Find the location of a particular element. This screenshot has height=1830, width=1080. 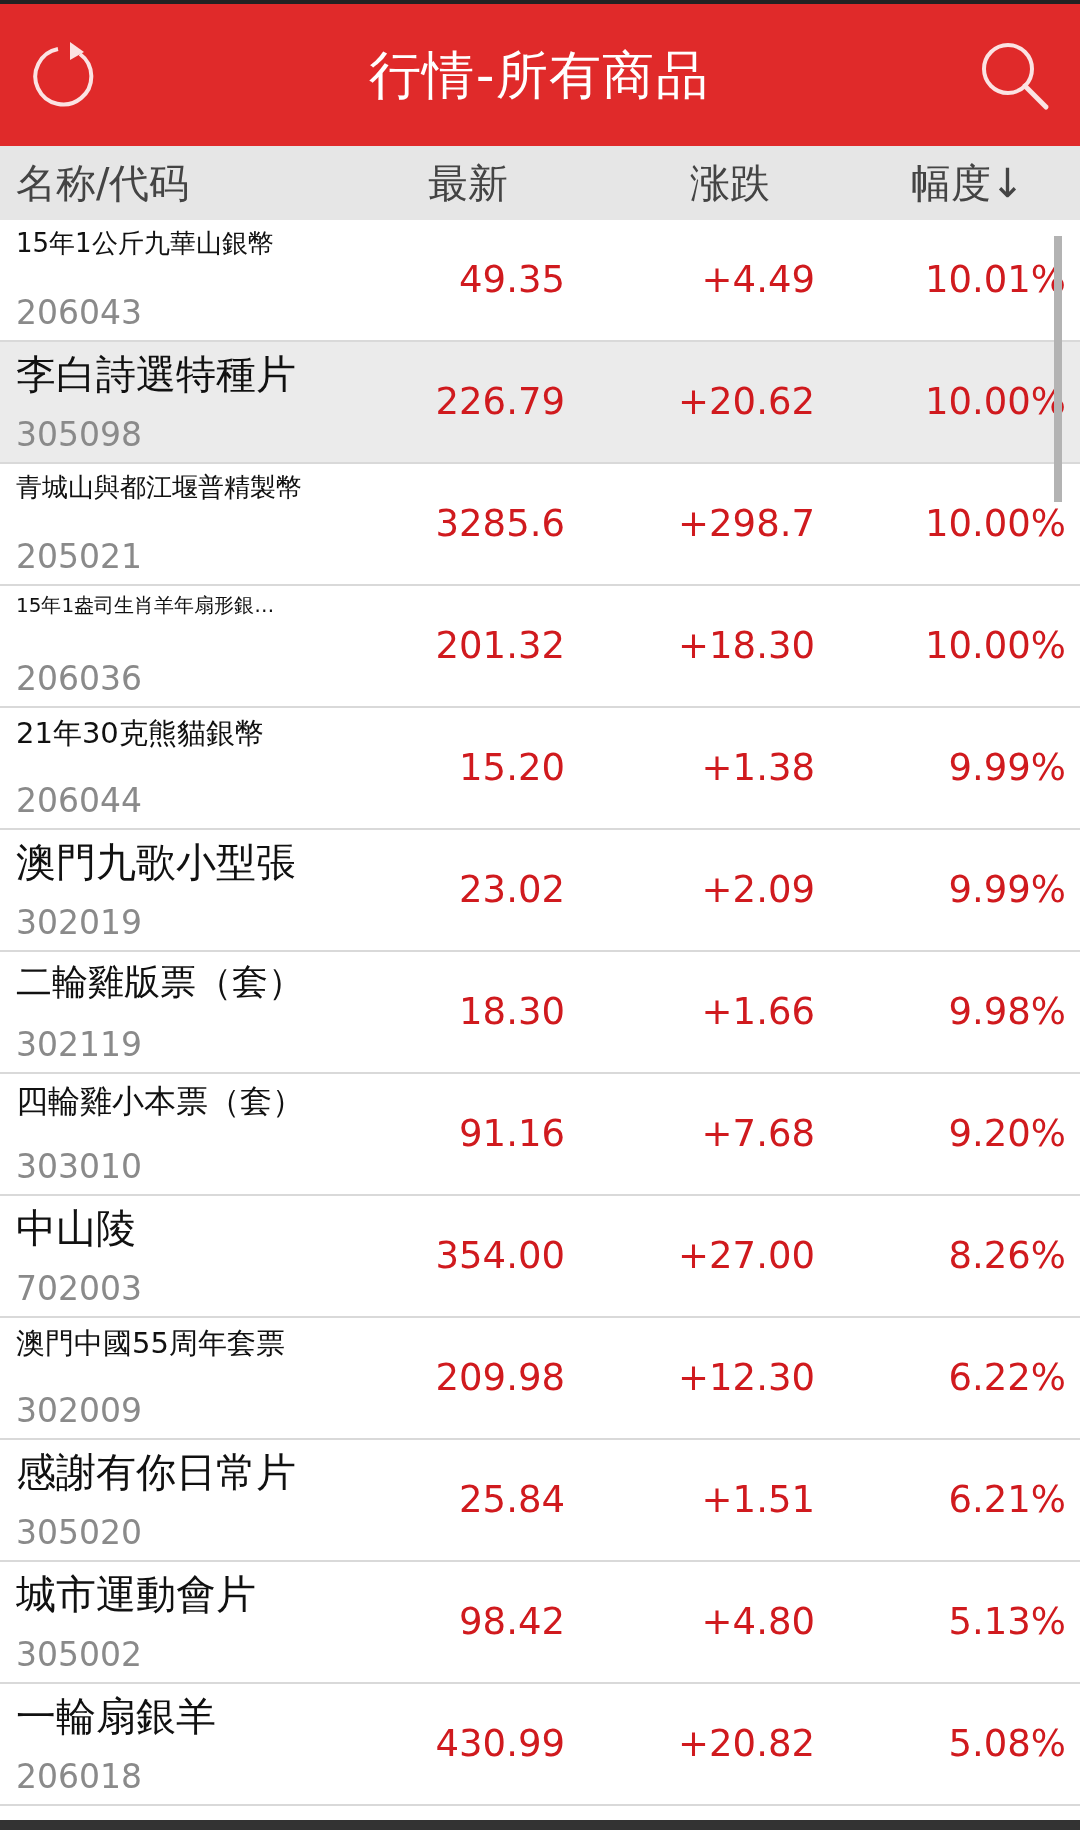

product-name: 二輪雞版票（套） is located at coordinates (160, 982).